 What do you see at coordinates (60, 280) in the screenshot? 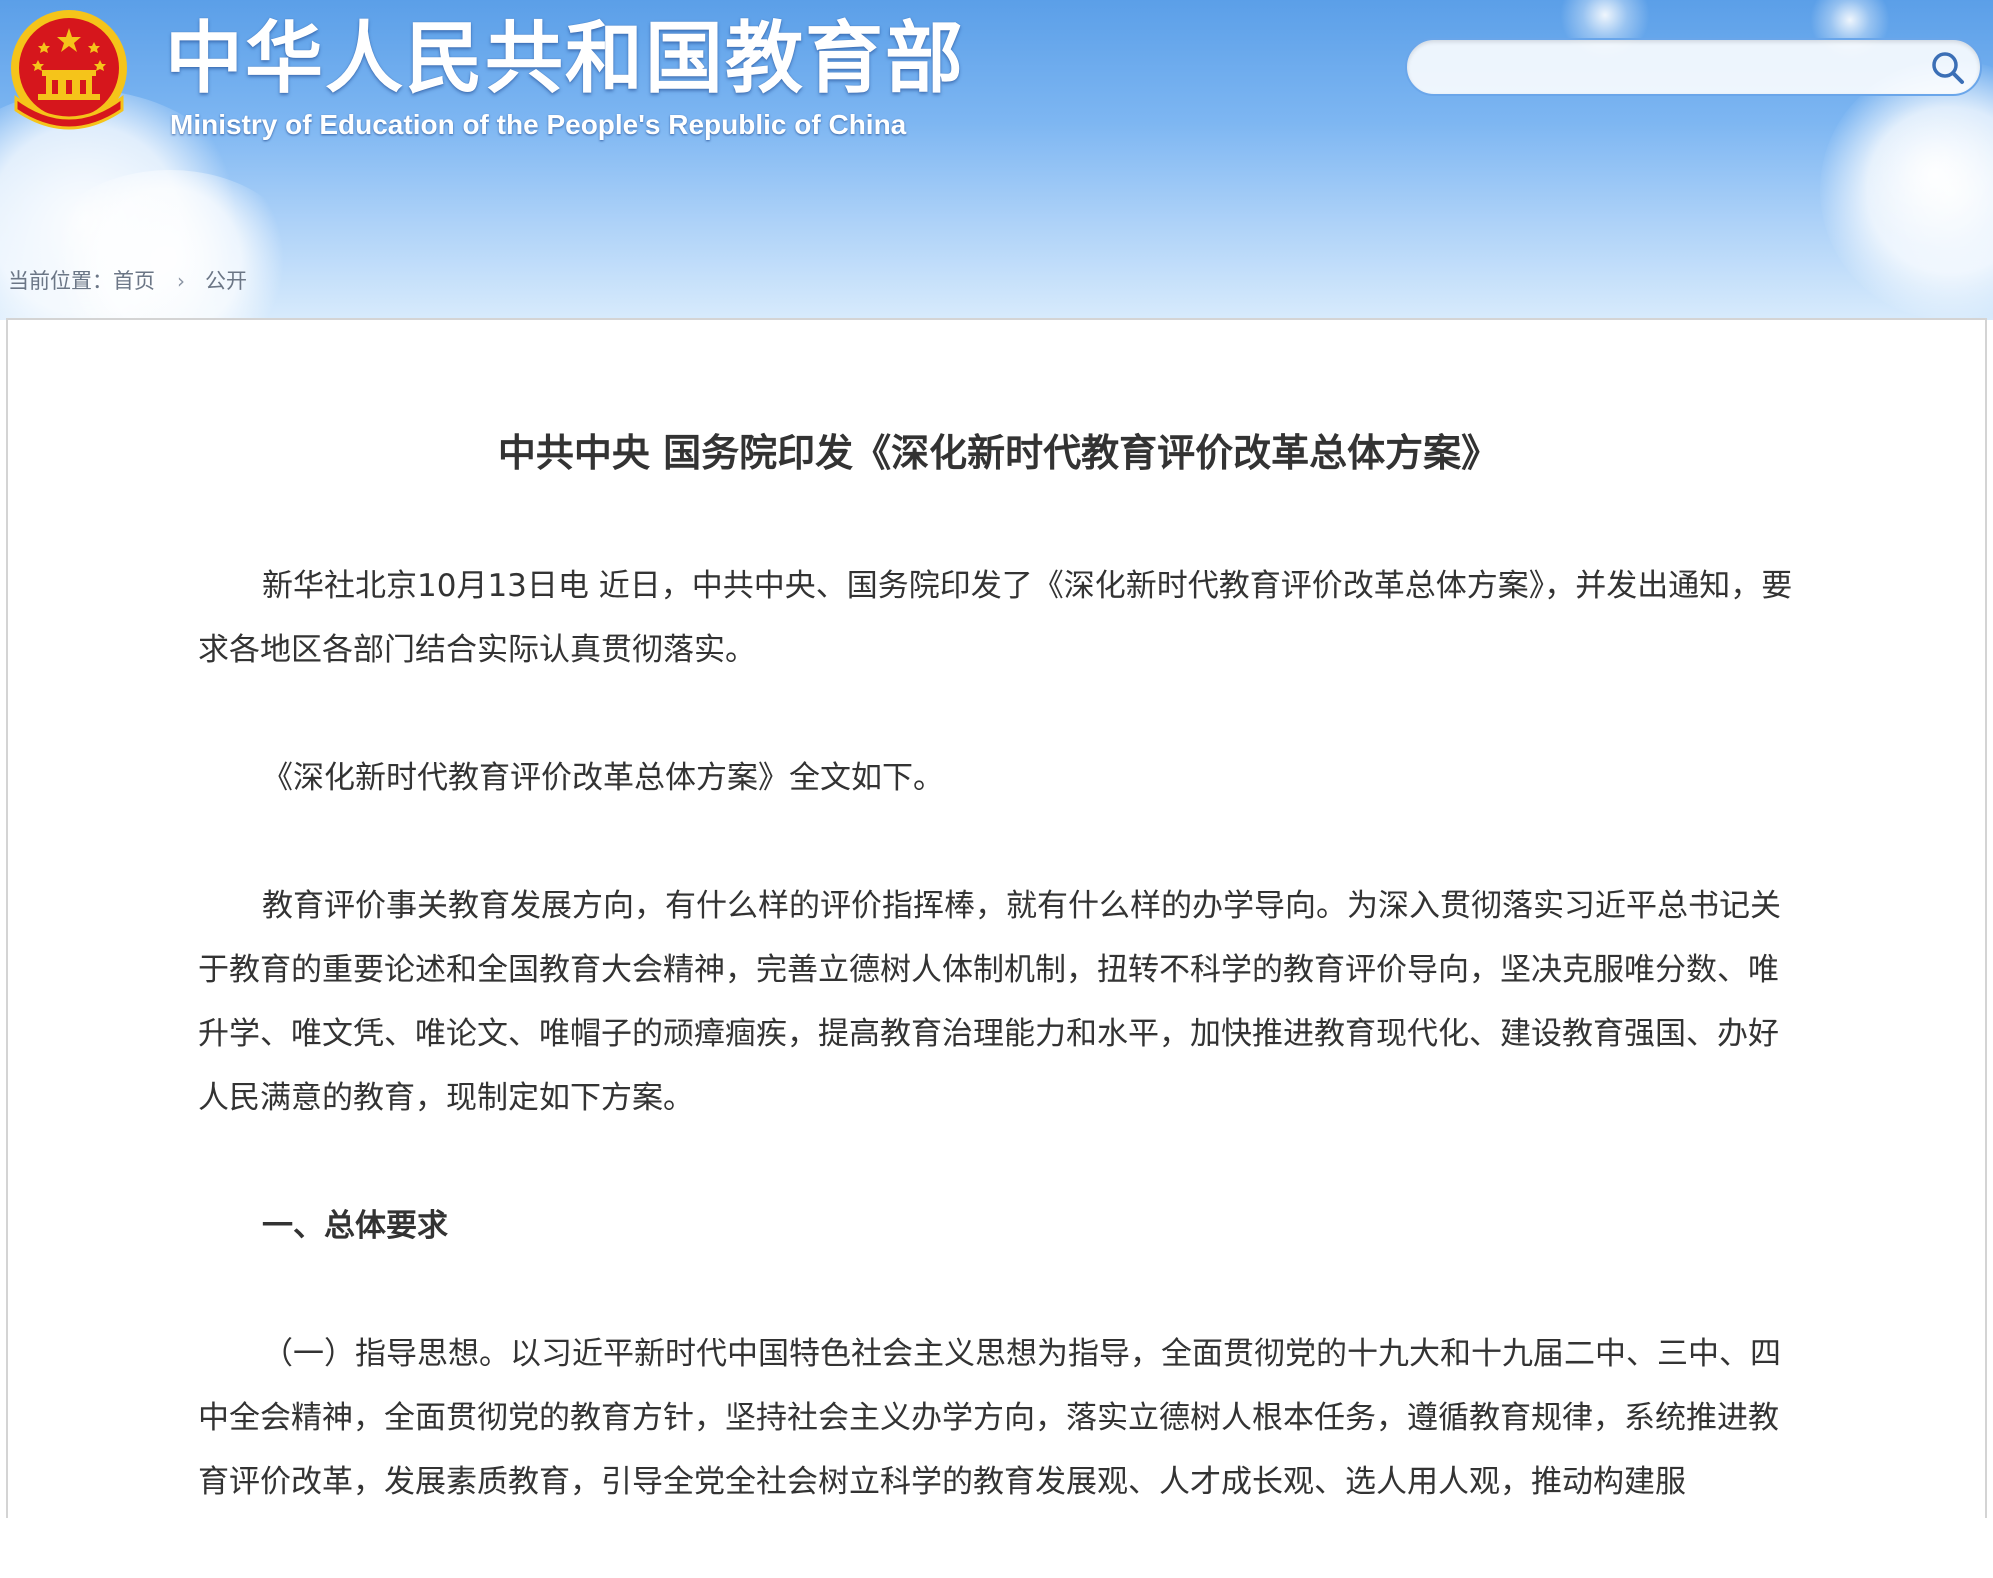
I see `breadcrumb-label: 当前位置：` at bounding box center [60, 280].